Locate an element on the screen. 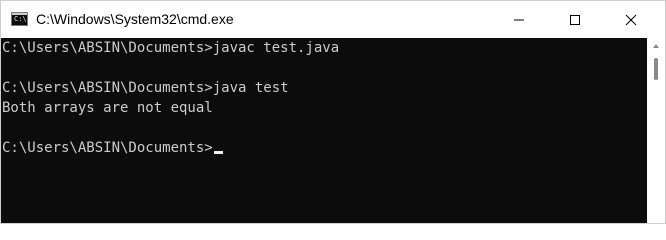 Image resolution: width=666 pixels, height=240 pixels. close-button is located at coordinates (631, 19).